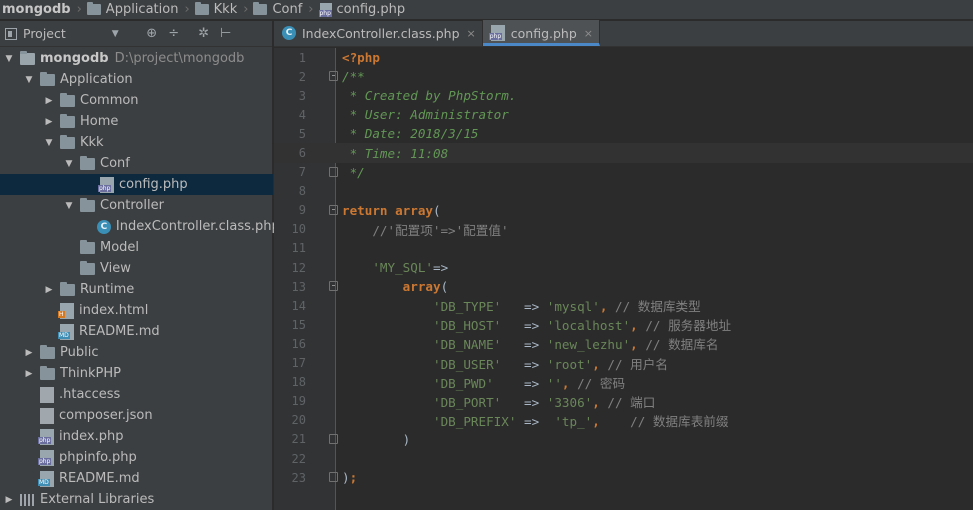 The image size is (973, 510). What do you see at coordinates (136, 268) in the screenshot?
I see `tree-item: ▶View` at bounding box center [136, 268].